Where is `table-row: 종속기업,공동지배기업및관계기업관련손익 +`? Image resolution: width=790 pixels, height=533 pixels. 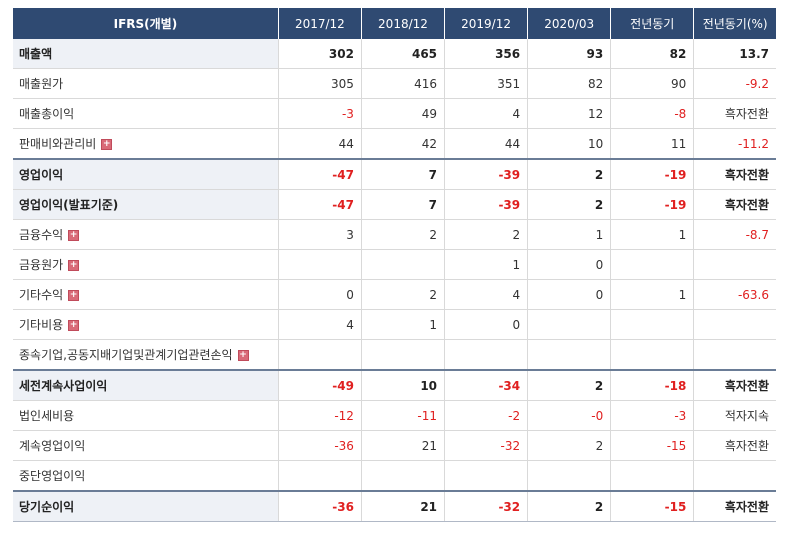 table-row: 종속기업,공동지배기업및관계기업관련손익 + is located at coordinates (394, 355).